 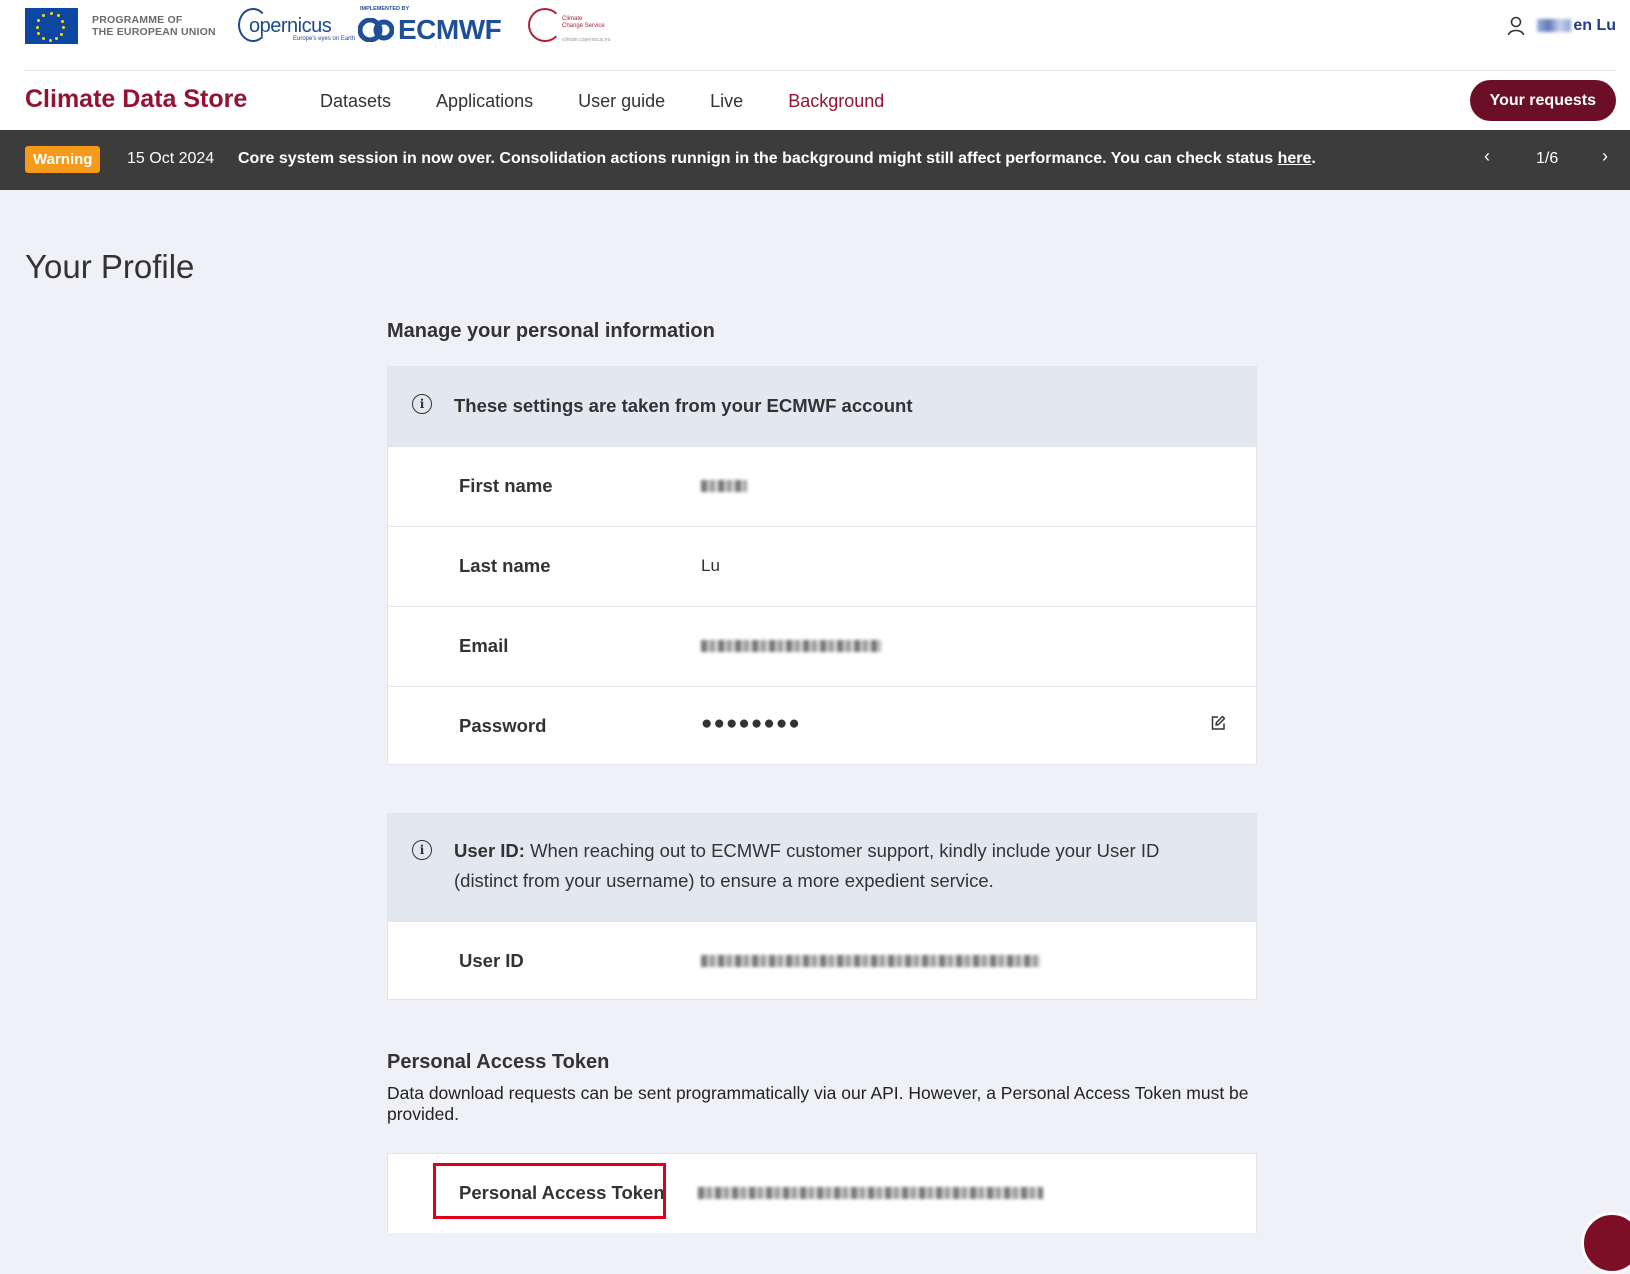 I want to click on c3s-url: climate.copernicus.eu, so click(x=586, y=40).